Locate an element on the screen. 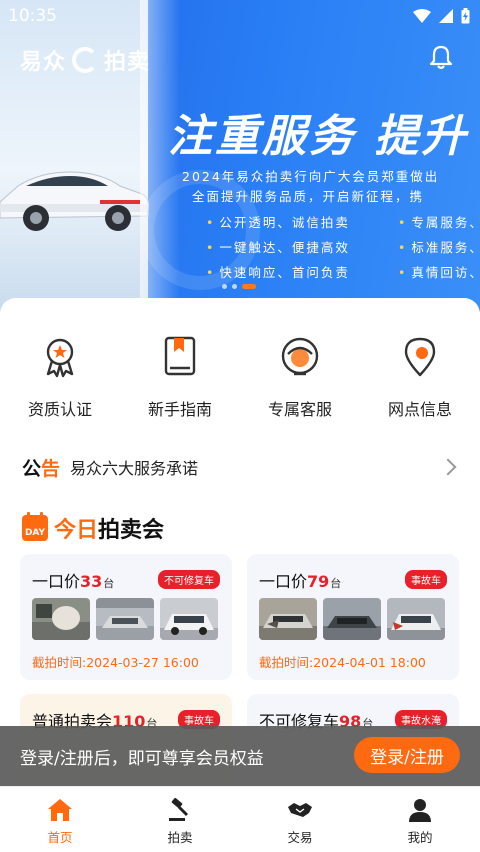  tab-home: 首页 is located at coordinates (60, 819).